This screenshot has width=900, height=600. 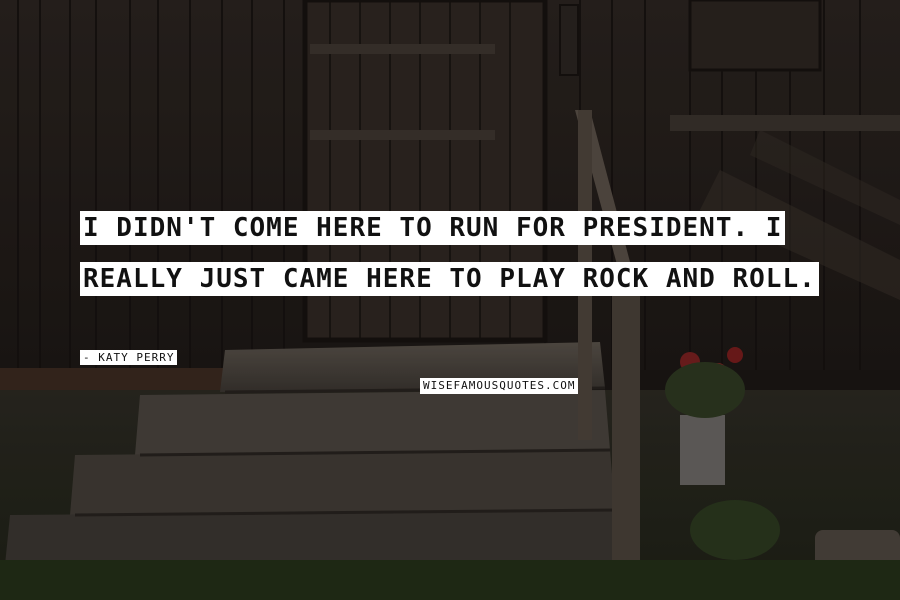 I want to click on site-watermark: WISEFAMOUSQUOTES.COM, so click(x=499, y=386).